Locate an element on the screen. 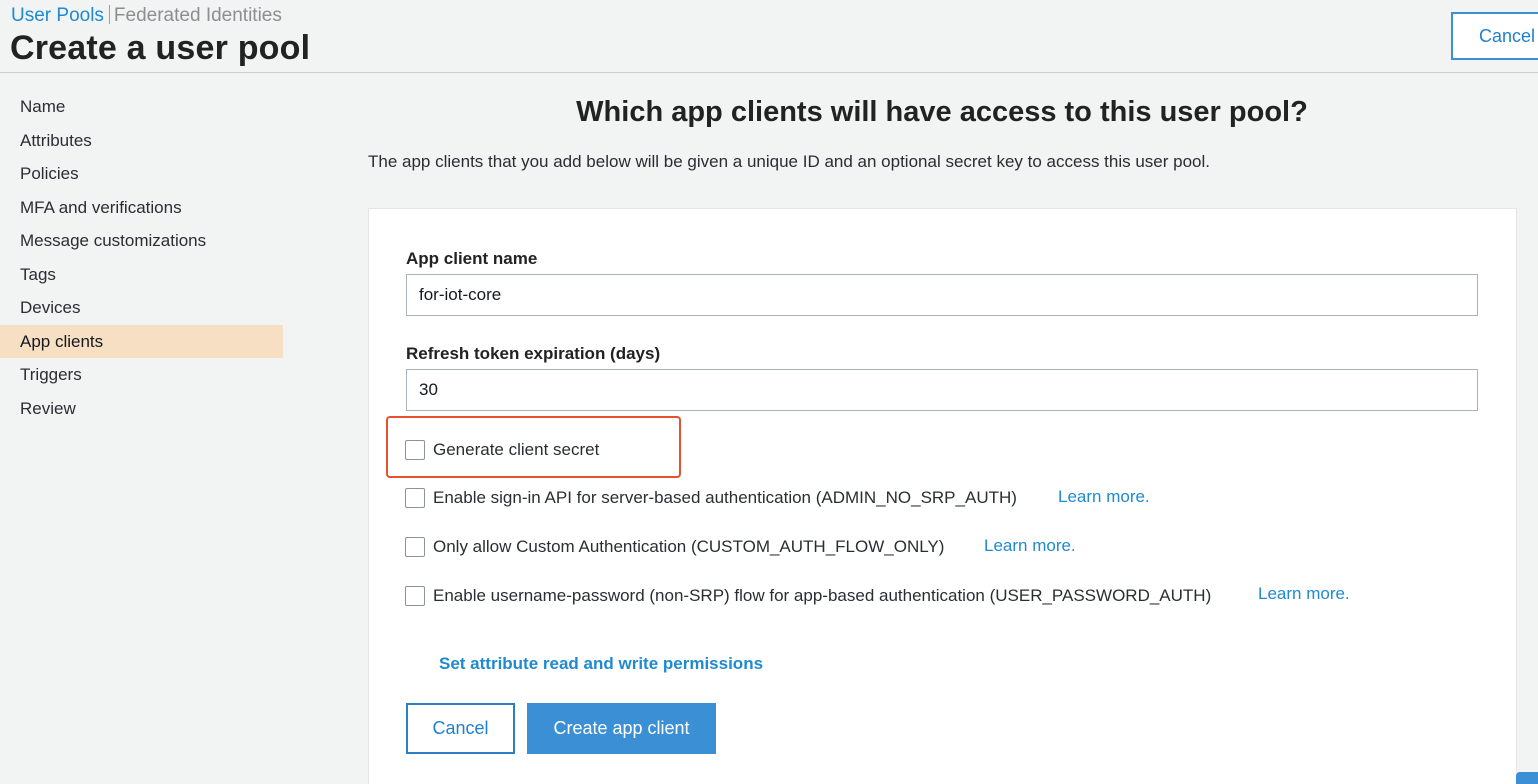 This screenshot has width=1538, height=784. sidebar-item-message-customizations: Message customizations is located at coordinates (141, 241).